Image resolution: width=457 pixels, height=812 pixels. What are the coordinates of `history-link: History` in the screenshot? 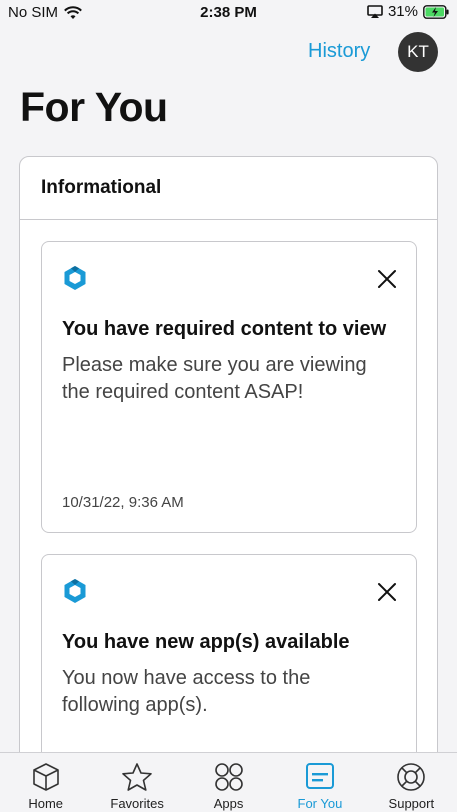 It's located at (339, 51).